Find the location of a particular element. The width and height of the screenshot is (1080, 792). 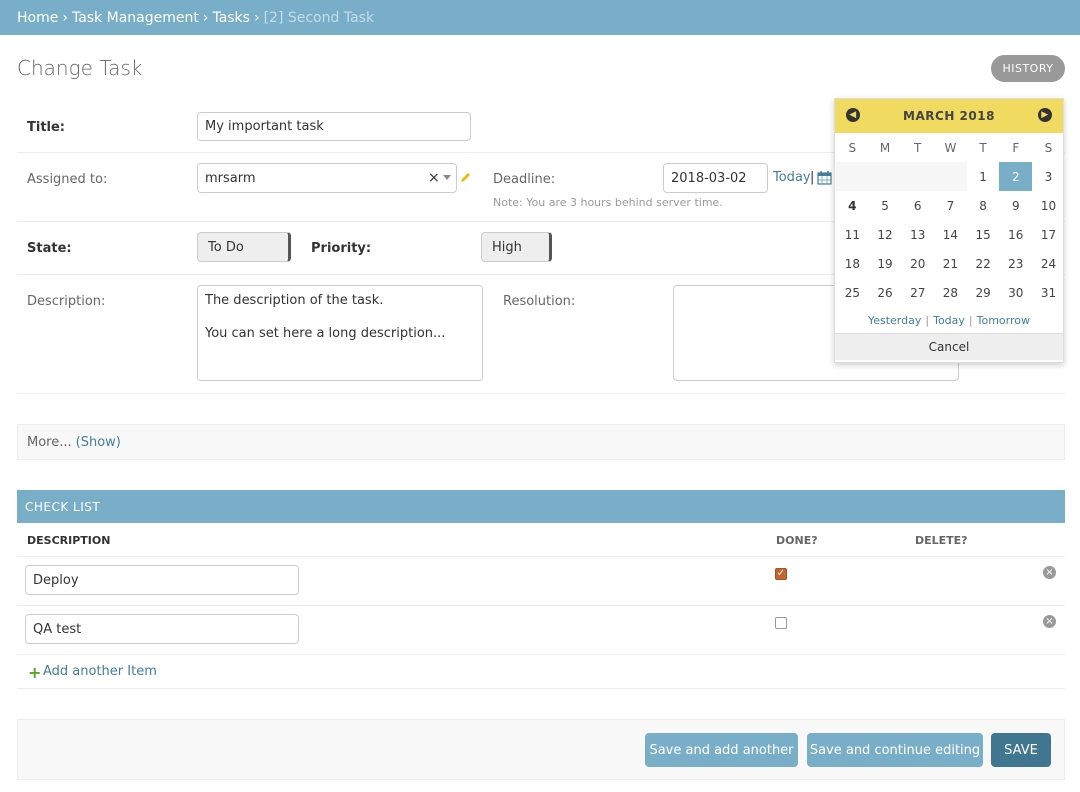

breadcrumb-app-link: Task Management is located at coordinates (135, 18).